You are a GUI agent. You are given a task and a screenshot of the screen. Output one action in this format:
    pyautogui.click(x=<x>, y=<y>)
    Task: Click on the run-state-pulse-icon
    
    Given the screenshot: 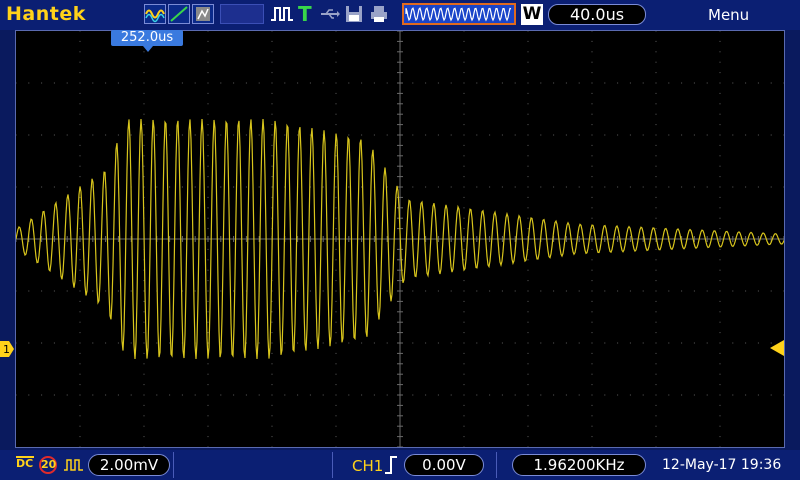 What is the action you would take?
    pyautogui.click(x=282, y=14)
    